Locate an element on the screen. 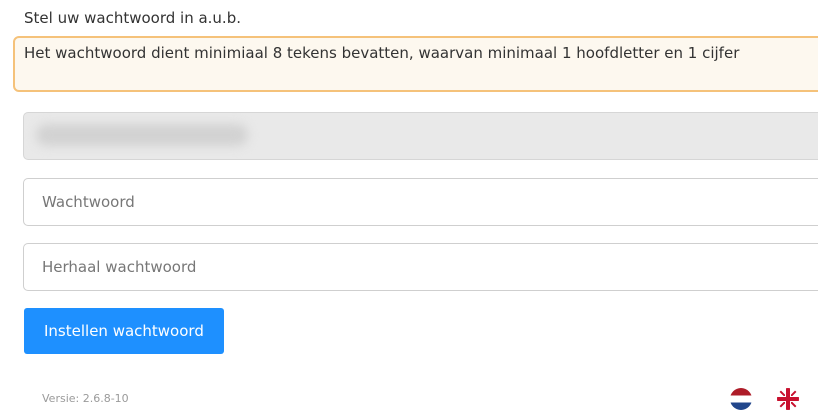  netherlands-flag-icon is located at coordinates (741, 399).